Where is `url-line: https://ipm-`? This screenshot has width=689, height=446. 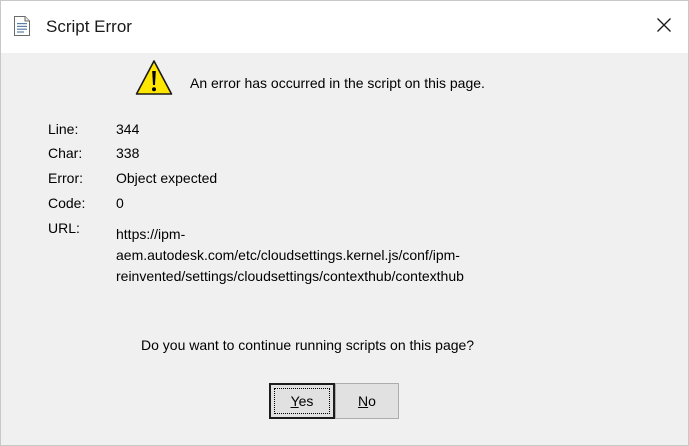
url-line: https://ipm- is located at coordinates (151, 234).